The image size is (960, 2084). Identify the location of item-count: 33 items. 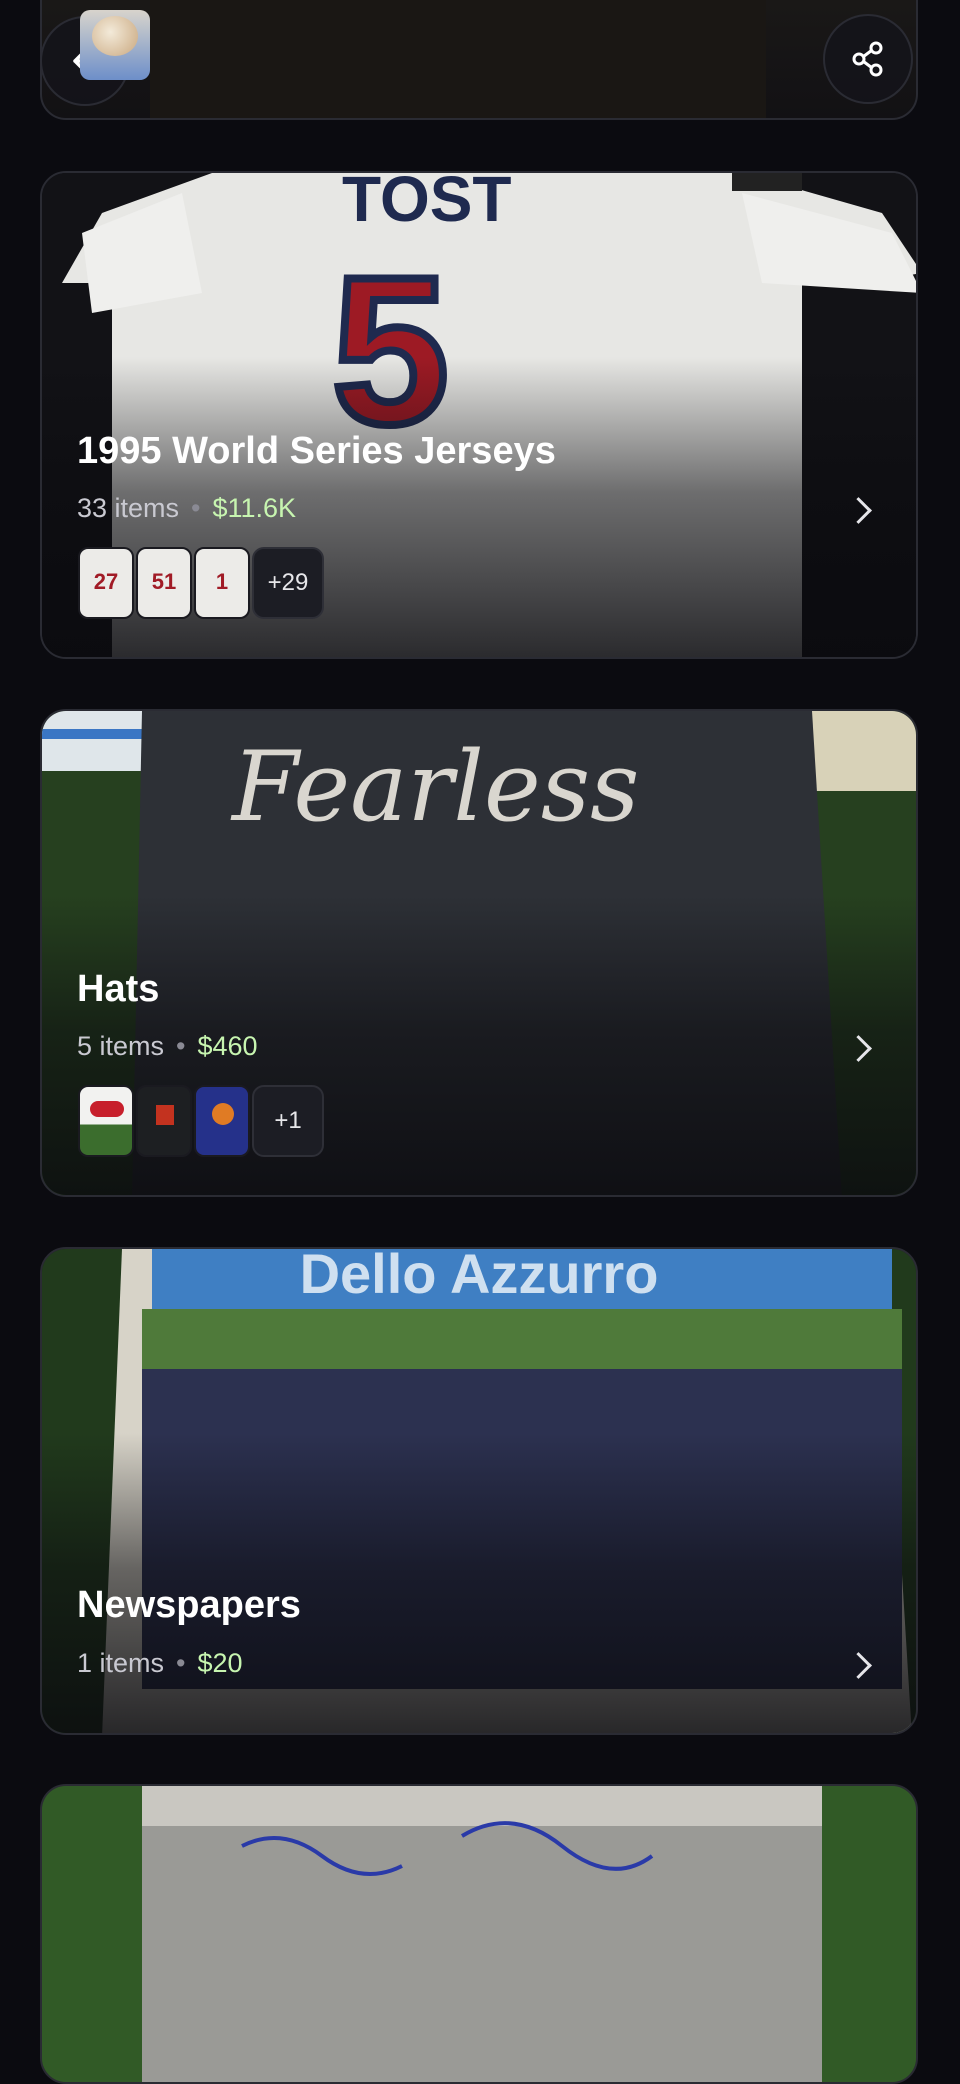
(128, 508).